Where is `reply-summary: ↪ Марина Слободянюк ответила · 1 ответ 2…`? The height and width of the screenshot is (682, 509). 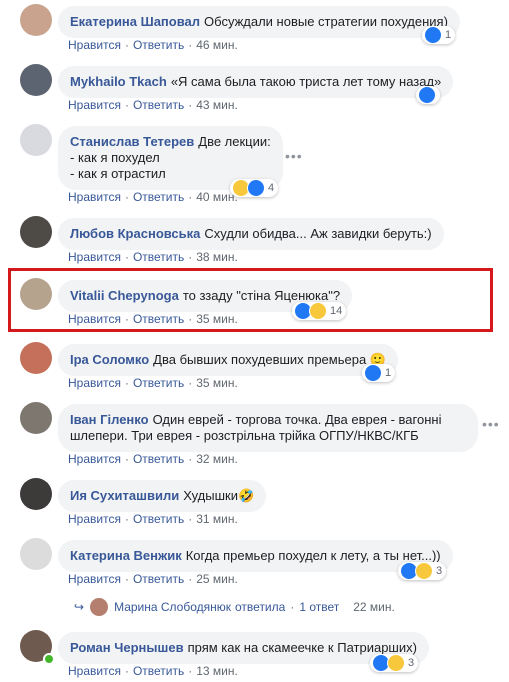 reply-summary: ↪ Марина Слободянюк ответила · 1 ответ 2… is located at coordinates (234, 607).